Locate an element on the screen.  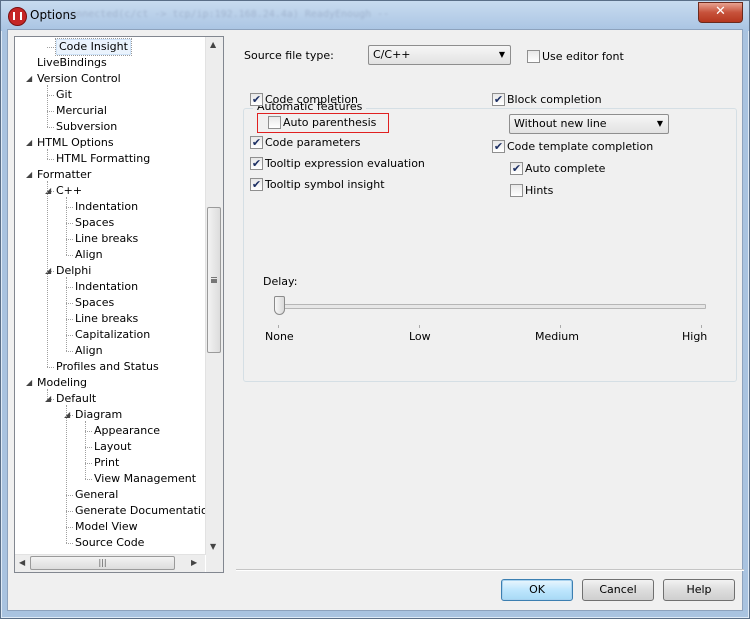
tooltip-expression-checkbox: ✔ is located at coordinates (256, 163).